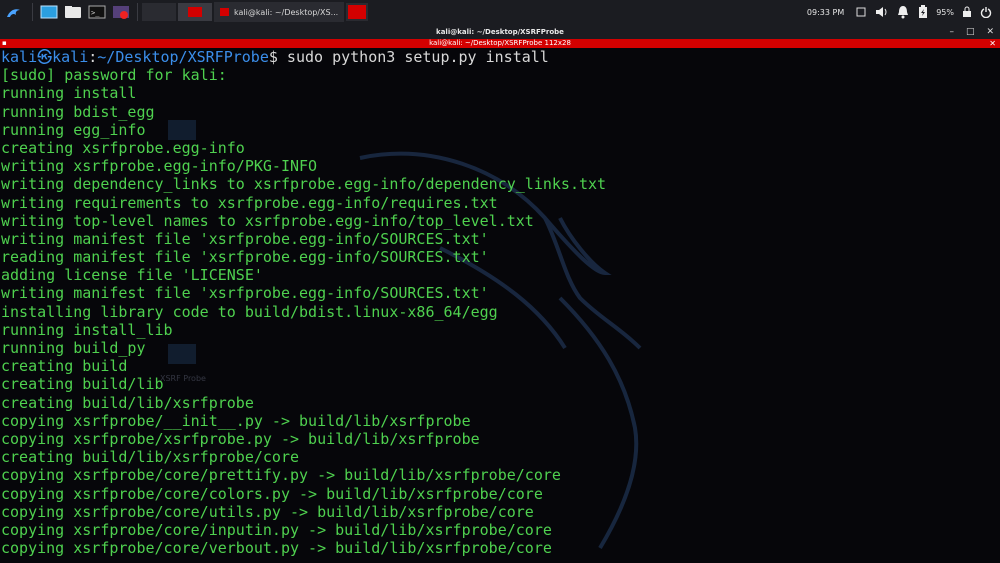  I want to click on window-list-icon, so click(861, 12).